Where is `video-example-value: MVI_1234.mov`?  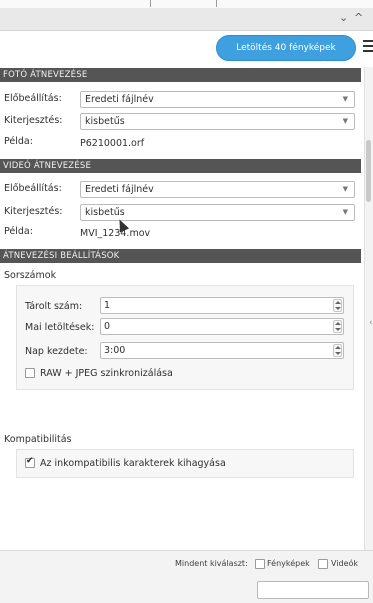
video-example-value: MVI_1234.mov is located at coordinates (115, 233).